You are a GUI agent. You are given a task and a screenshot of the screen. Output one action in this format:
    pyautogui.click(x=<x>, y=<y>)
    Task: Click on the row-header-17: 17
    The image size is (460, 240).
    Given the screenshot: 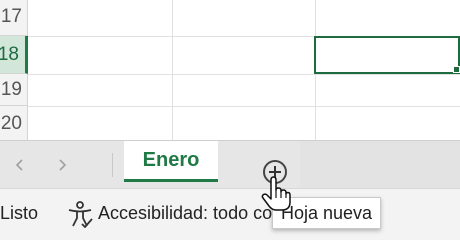 What is the action you would take?
    pyautogui.click(x=14, y=18)
    